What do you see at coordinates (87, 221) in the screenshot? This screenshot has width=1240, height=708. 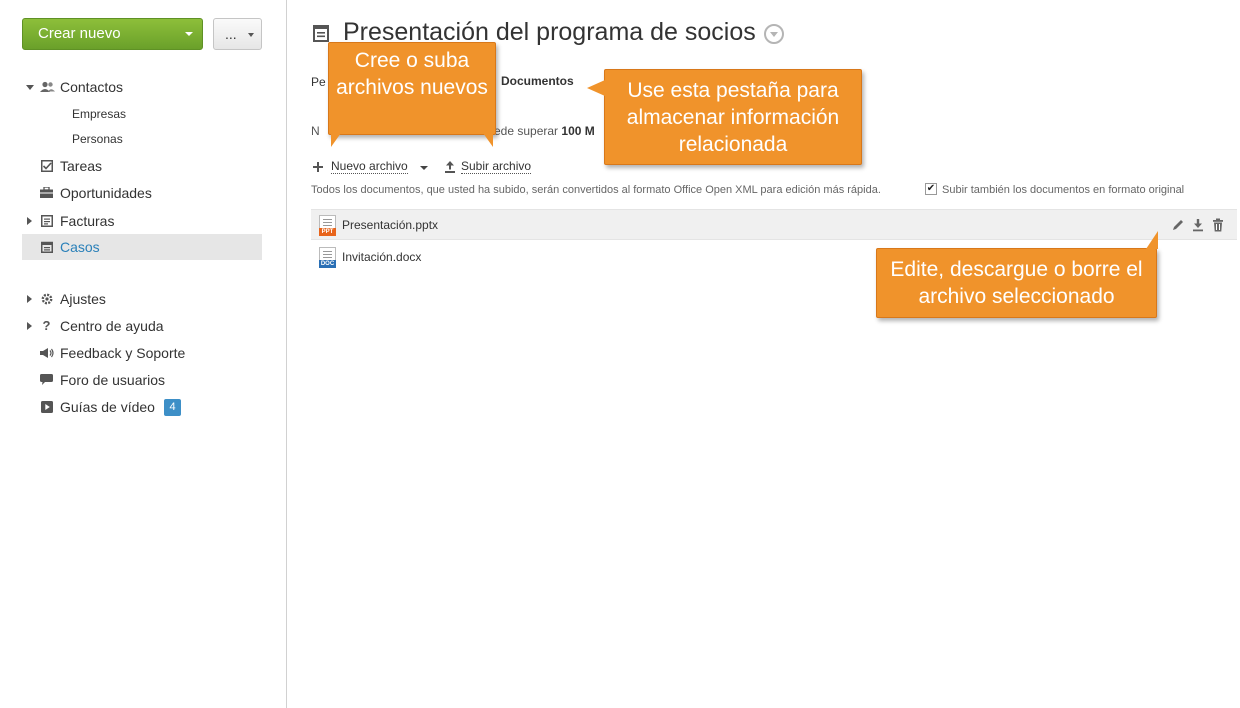 I see `sidebar-item-label: Facturas` at bounding box center [87, 221].